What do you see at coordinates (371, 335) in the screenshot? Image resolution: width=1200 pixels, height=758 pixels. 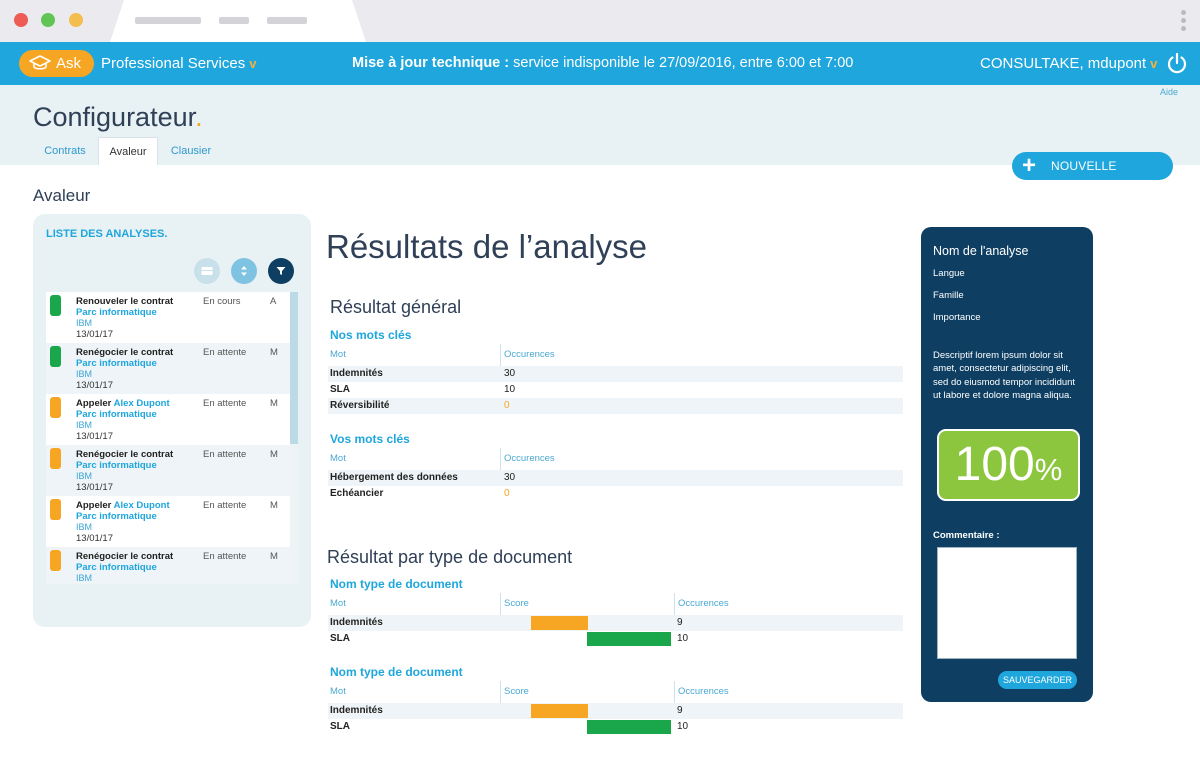 I see `our-keywords-title: Nos mots clés` at bounding box center [371, 335].